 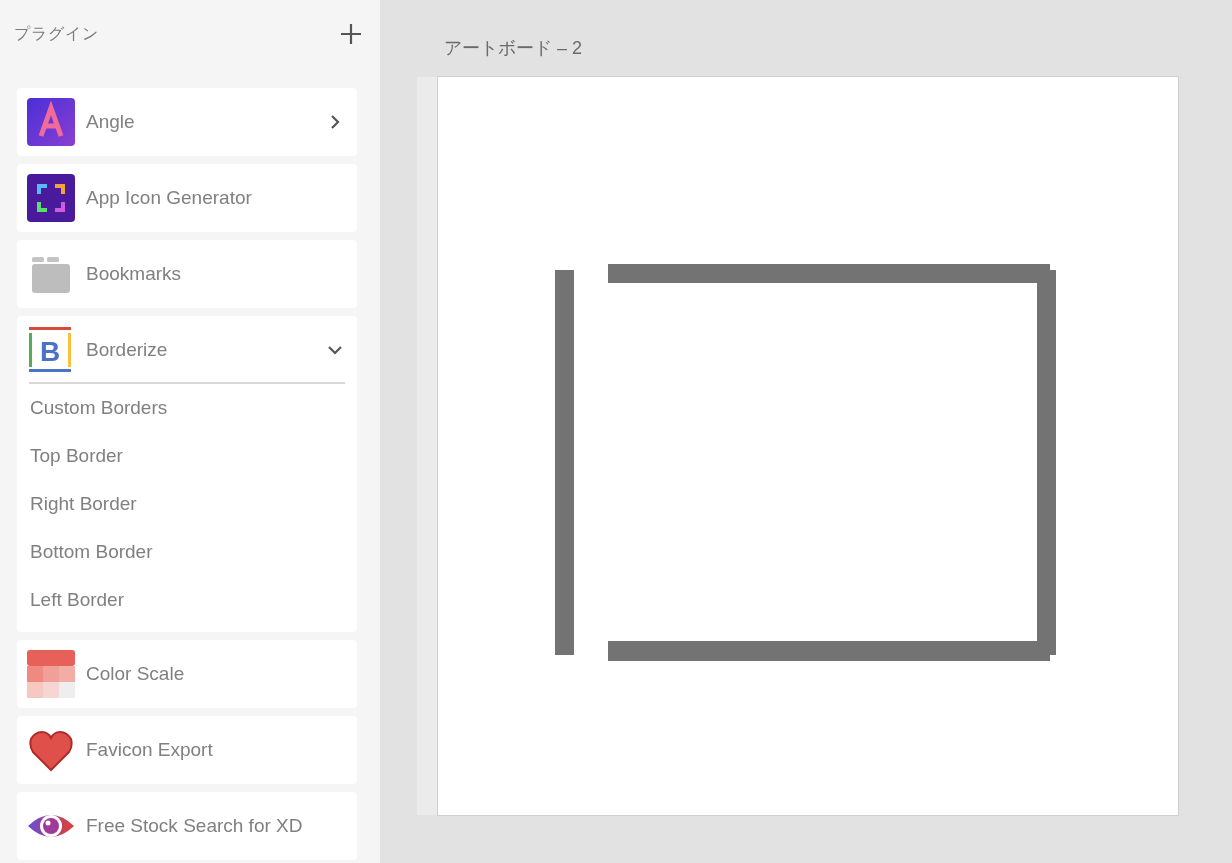 I want to click on plugin-name: App Icon Generator, so click(x=169, y=198).